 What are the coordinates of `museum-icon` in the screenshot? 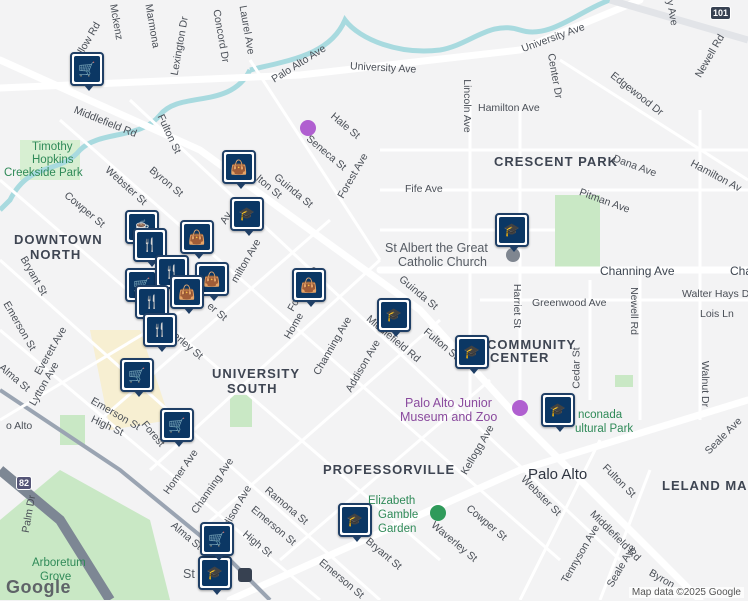 It's located at (520, 408).